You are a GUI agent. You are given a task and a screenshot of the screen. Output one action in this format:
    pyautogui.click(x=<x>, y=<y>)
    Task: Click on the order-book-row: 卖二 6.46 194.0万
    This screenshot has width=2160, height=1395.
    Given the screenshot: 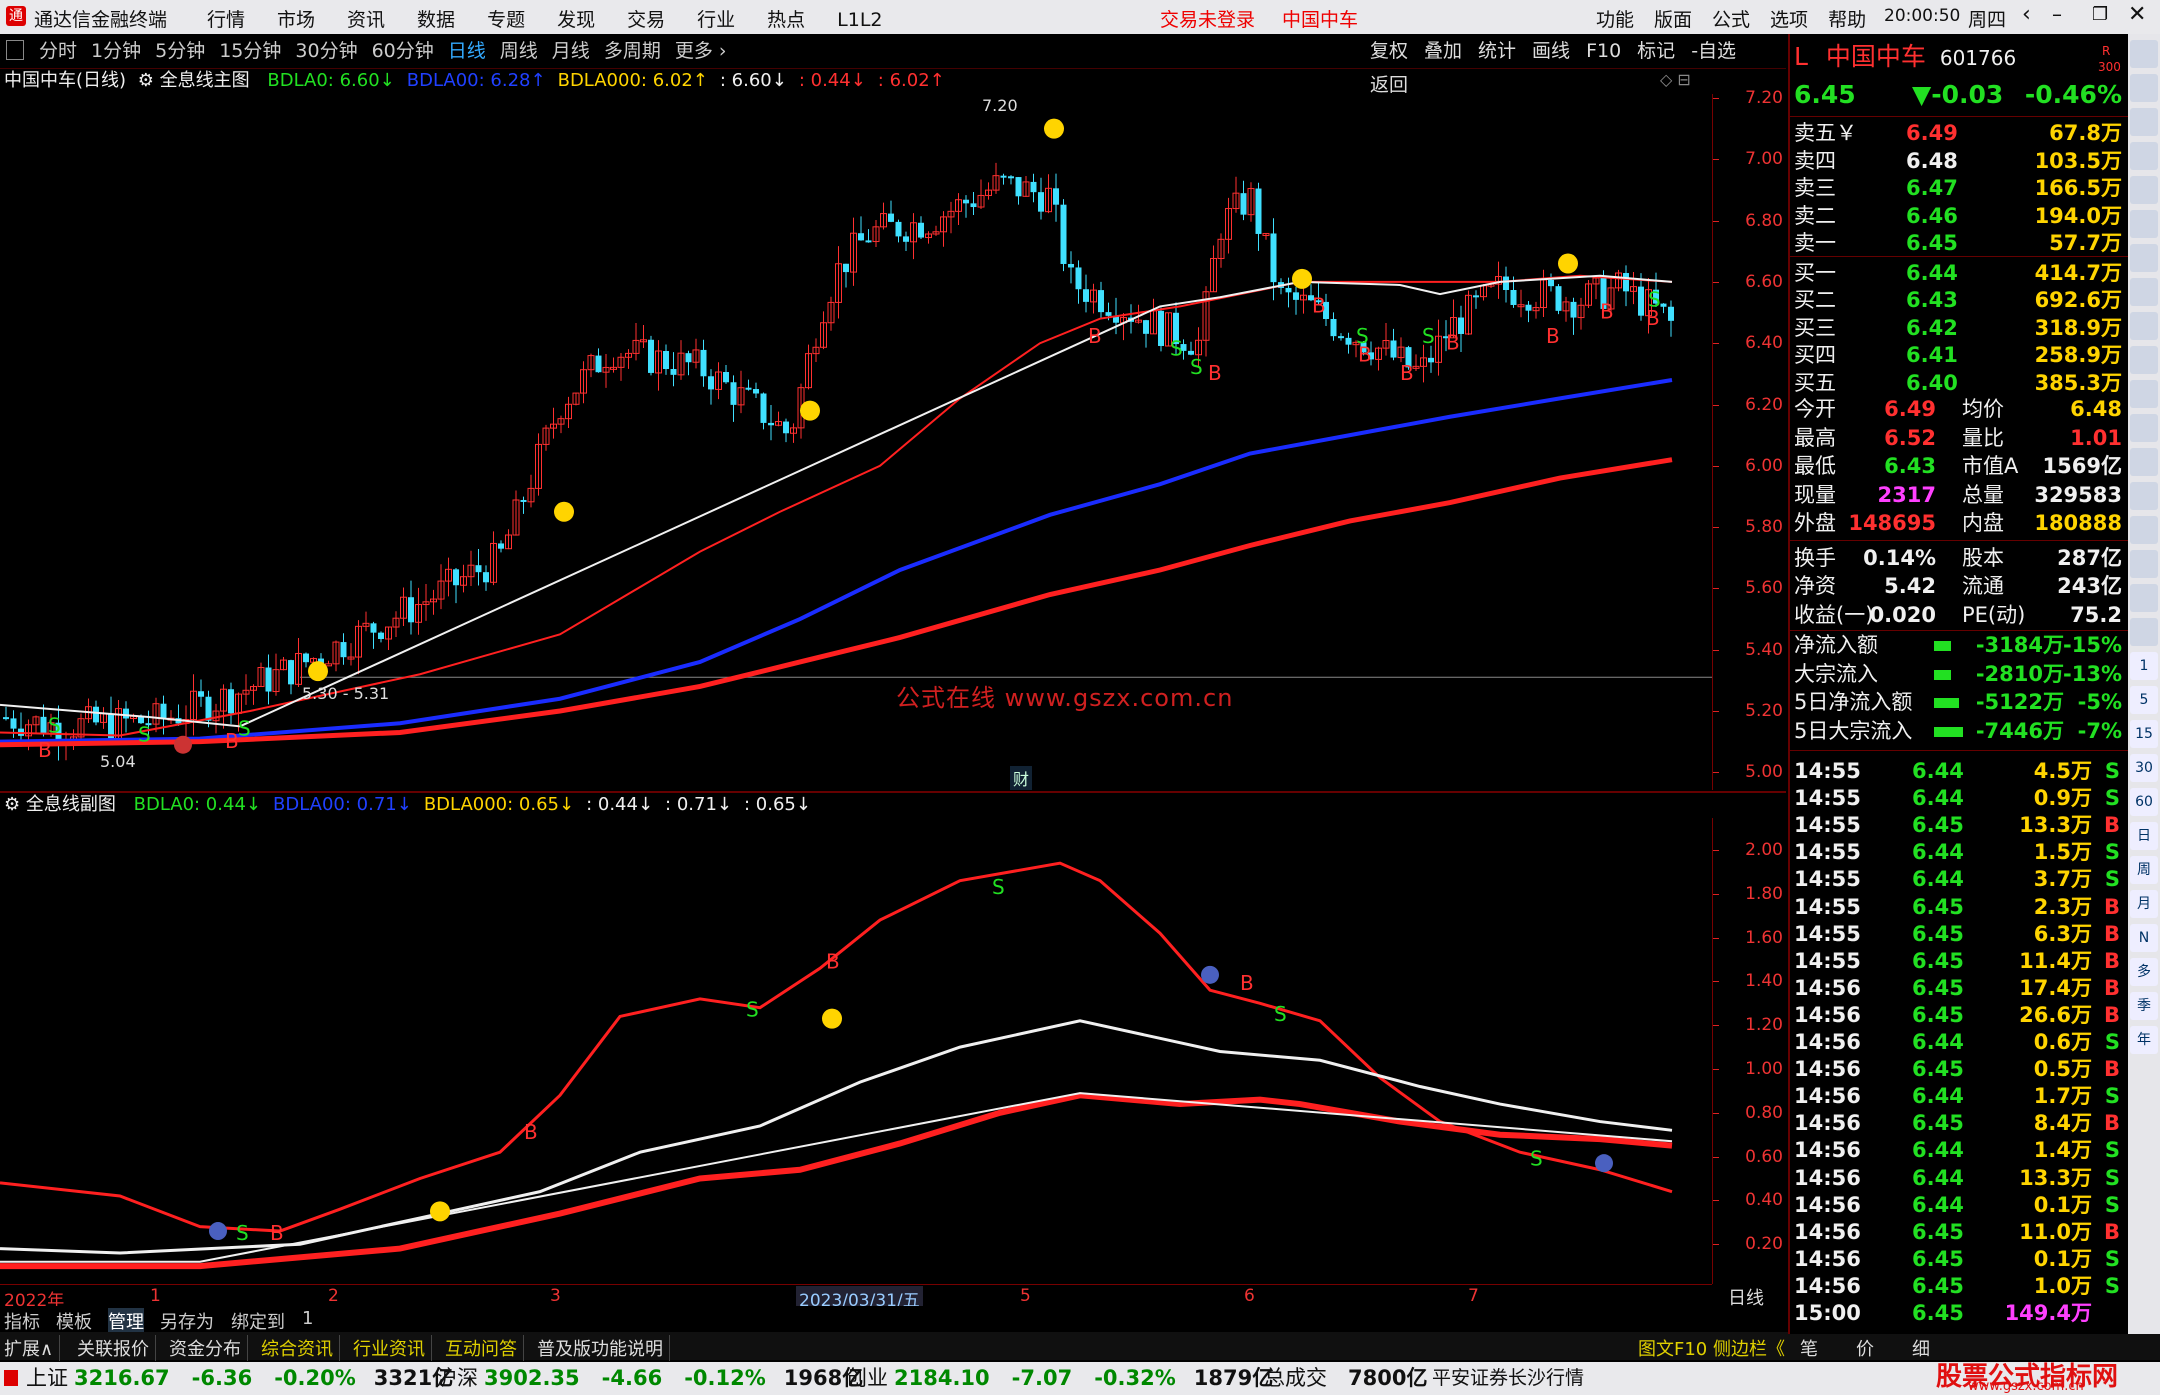 What is the action you would take?
    pyautogui.click(x=1959, y=216)
    